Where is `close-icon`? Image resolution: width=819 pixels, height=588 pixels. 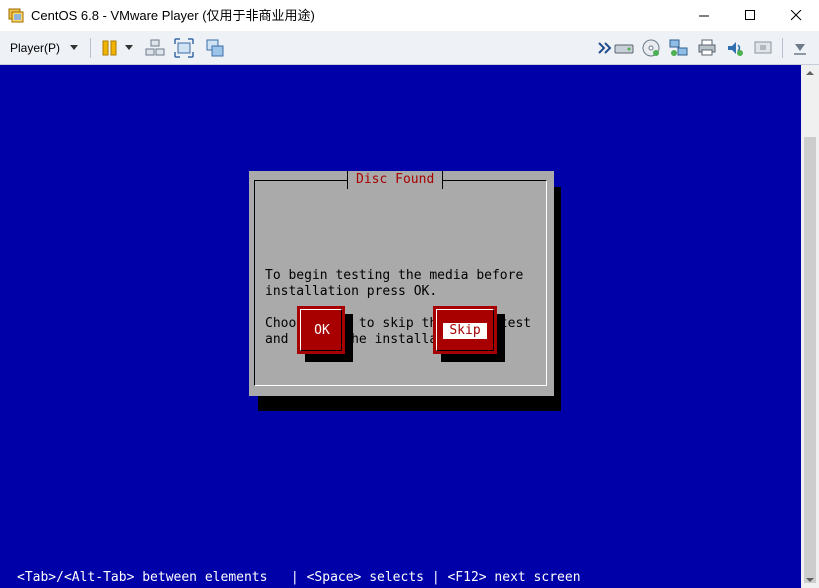
close-icon is located at coordinates (796, 15).